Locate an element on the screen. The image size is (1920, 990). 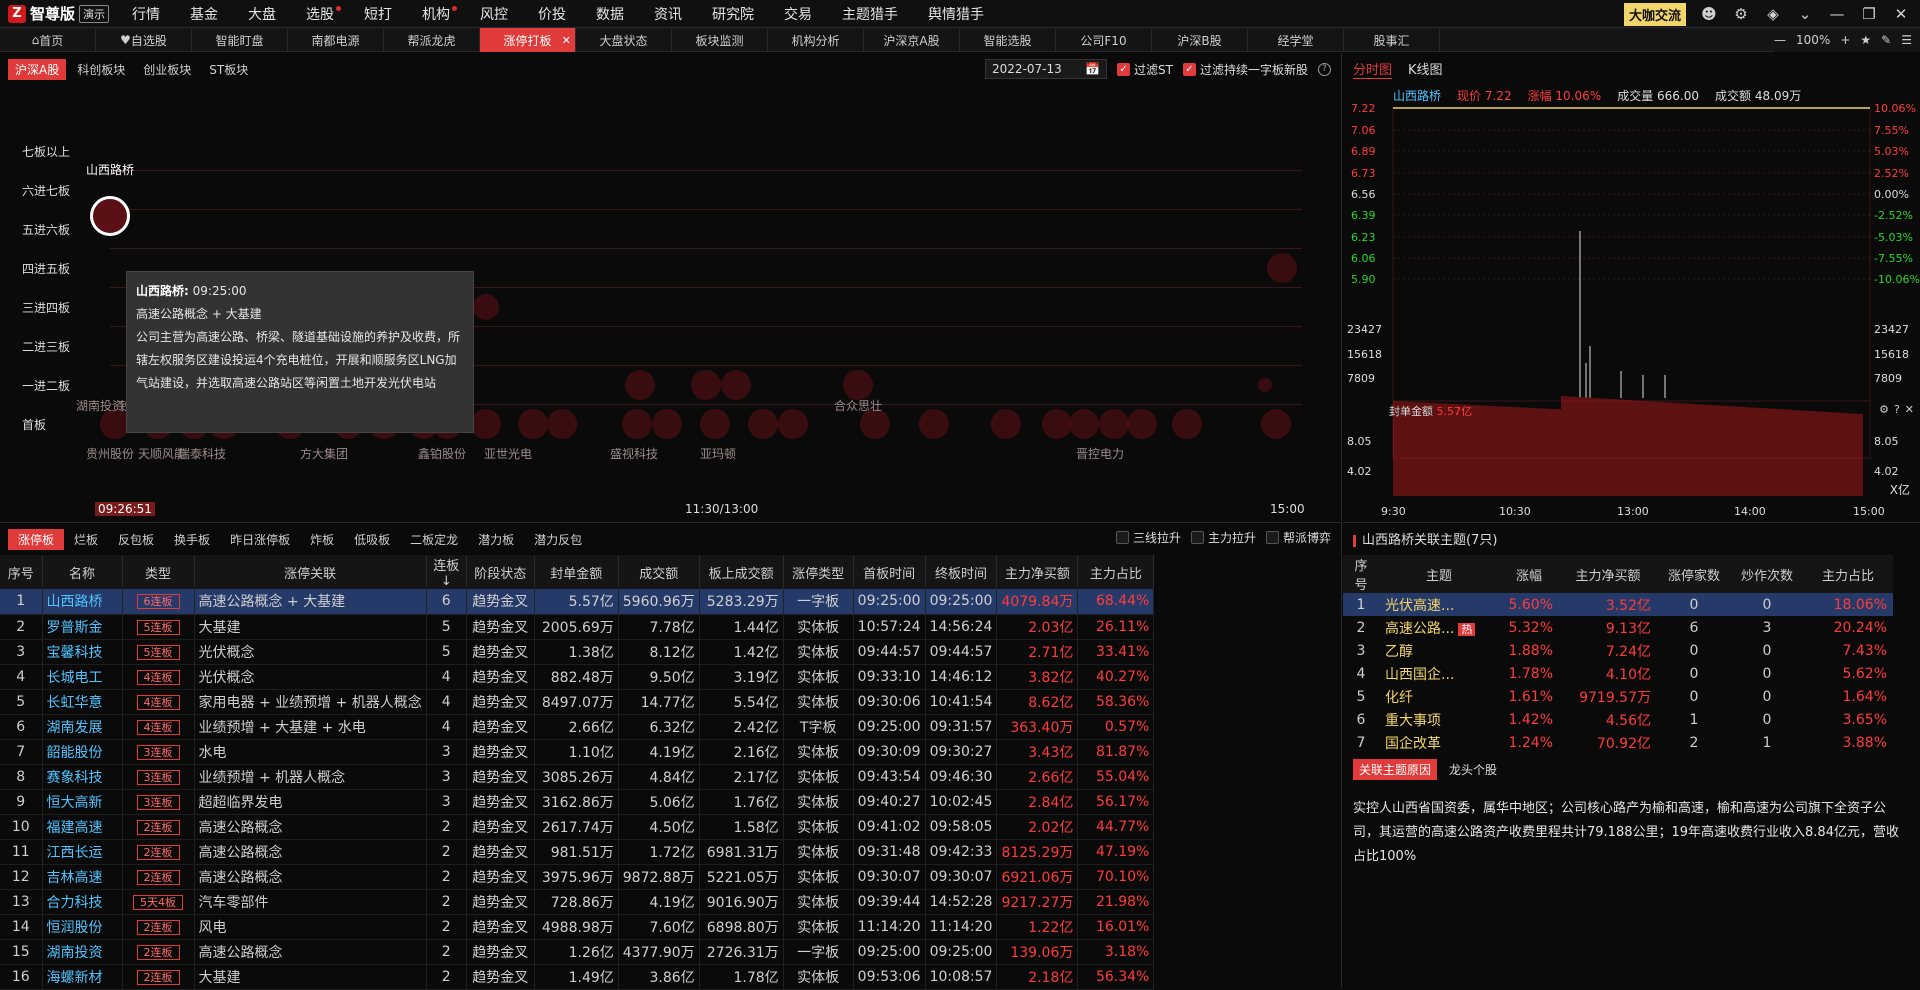
table-tab: 昨日涨停板 is located at coordinates (260, 539).